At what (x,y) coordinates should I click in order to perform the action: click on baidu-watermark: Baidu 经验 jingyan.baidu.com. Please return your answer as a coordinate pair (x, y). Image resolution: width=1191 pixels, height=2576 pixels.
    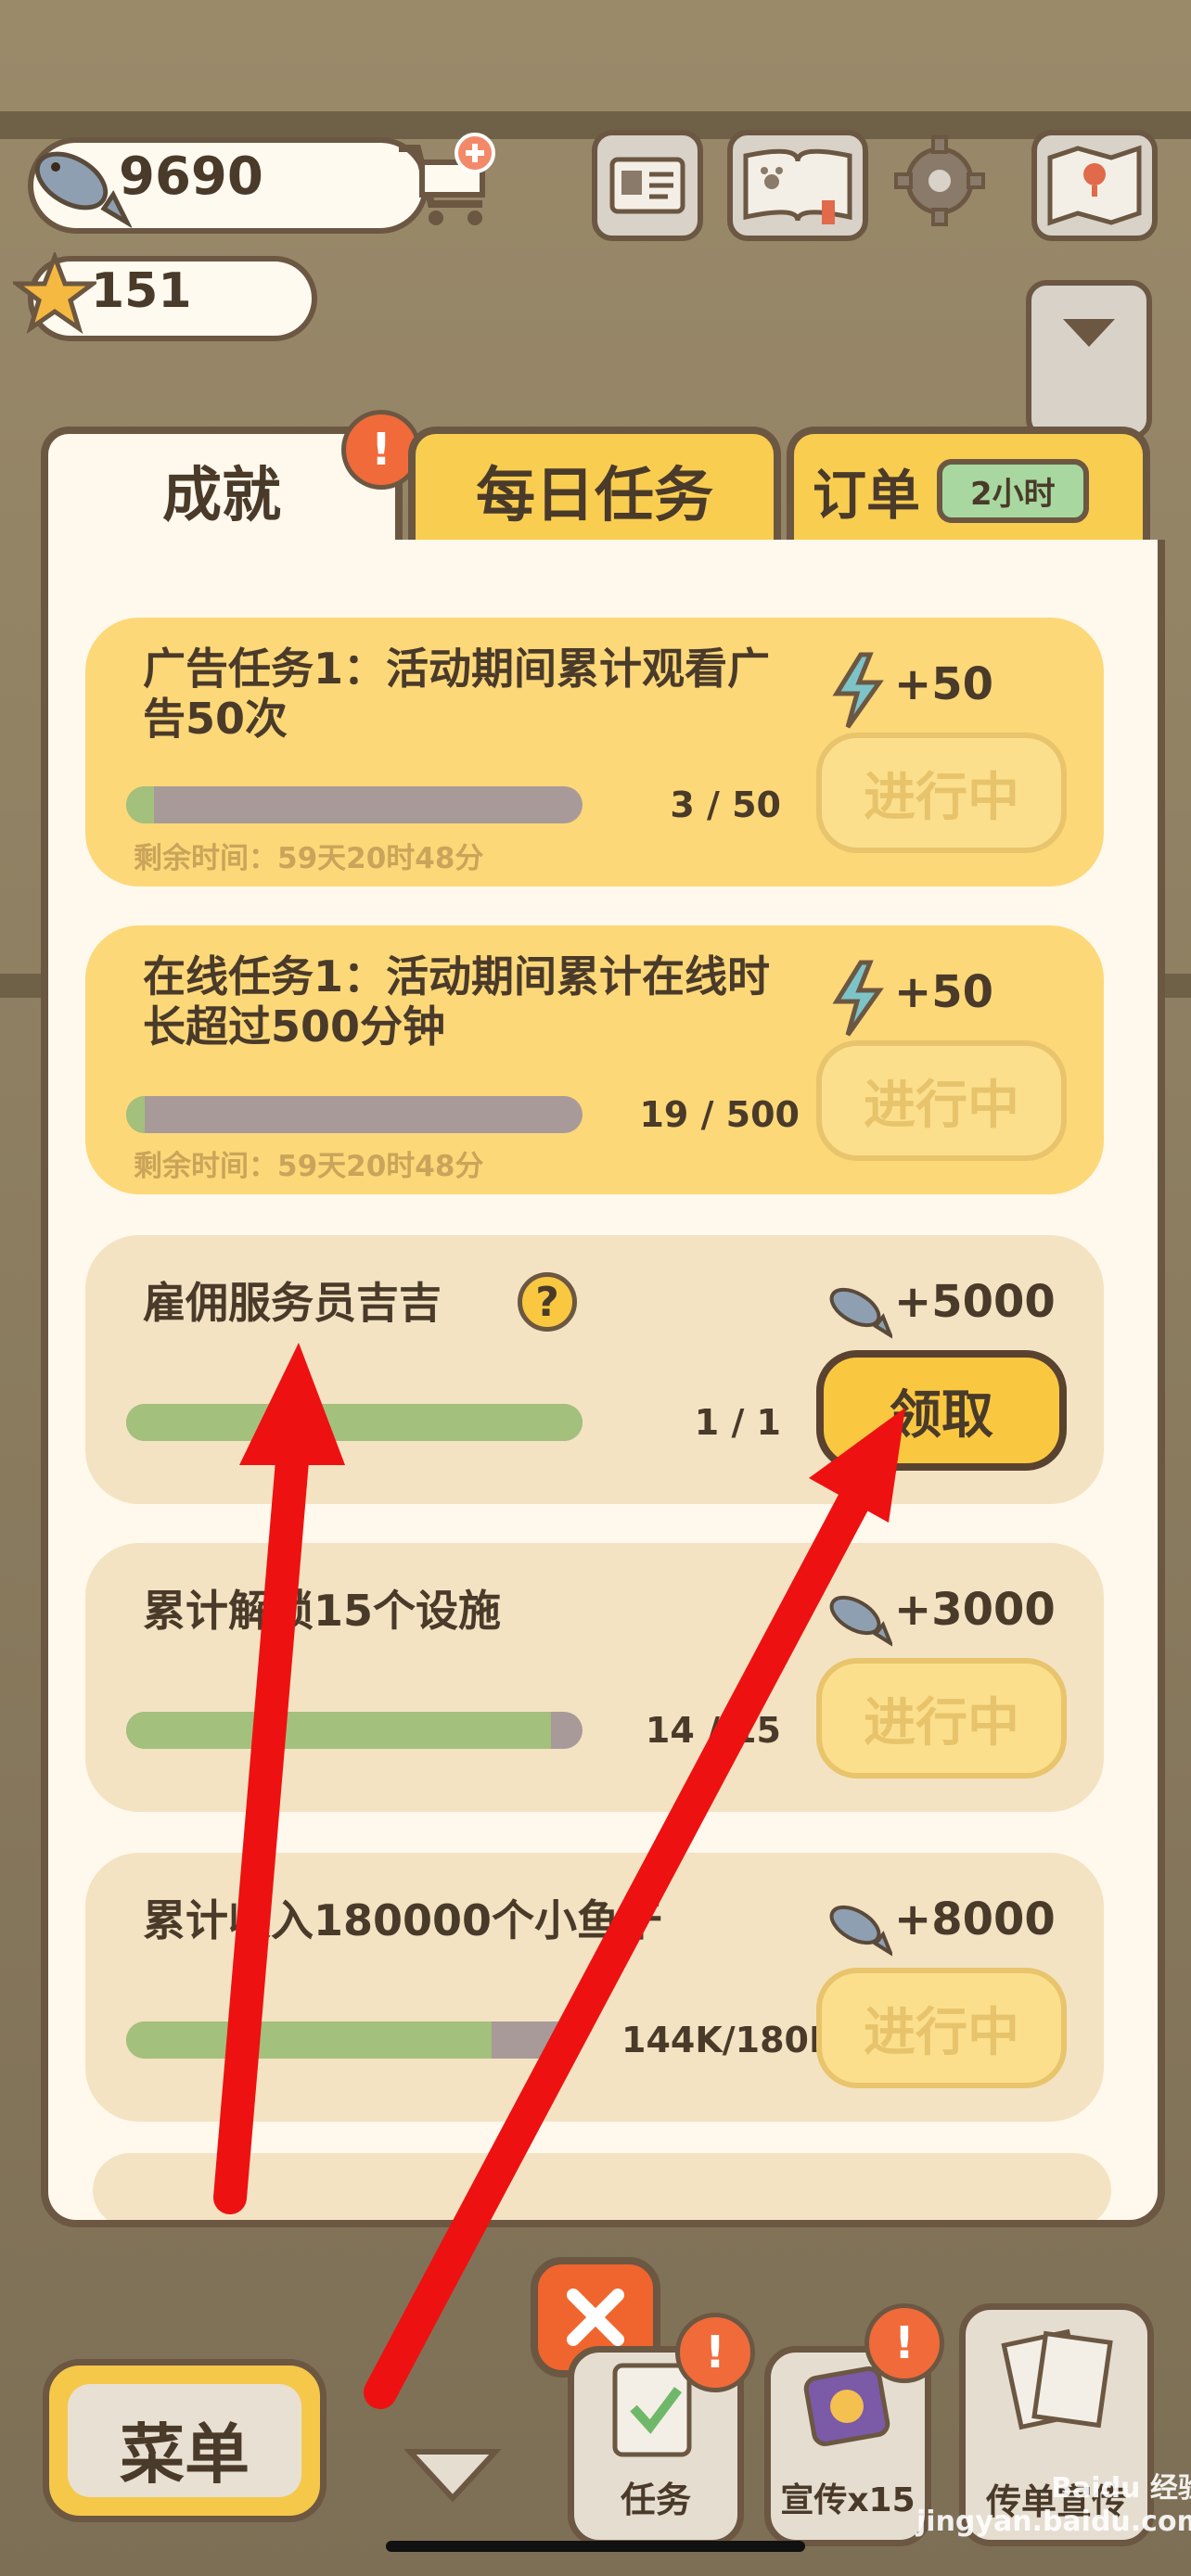
    Looking at the image, I should click on (1053, 2505).